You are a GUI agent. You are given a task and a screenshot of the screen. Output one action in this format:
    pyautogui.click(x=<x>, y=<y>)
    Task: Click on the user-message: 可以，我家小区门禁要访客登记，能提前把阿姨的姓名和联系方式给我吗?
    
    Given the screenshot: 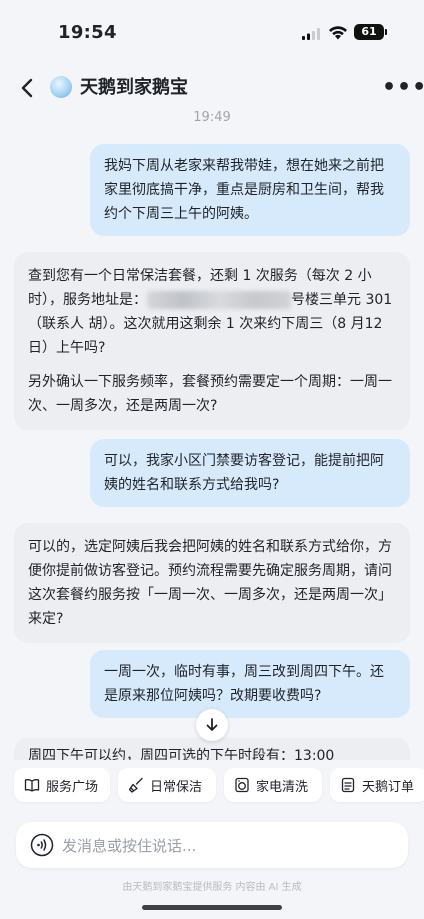 What is the action you would take?
    pyautogui.click(x=250, y=473)
    